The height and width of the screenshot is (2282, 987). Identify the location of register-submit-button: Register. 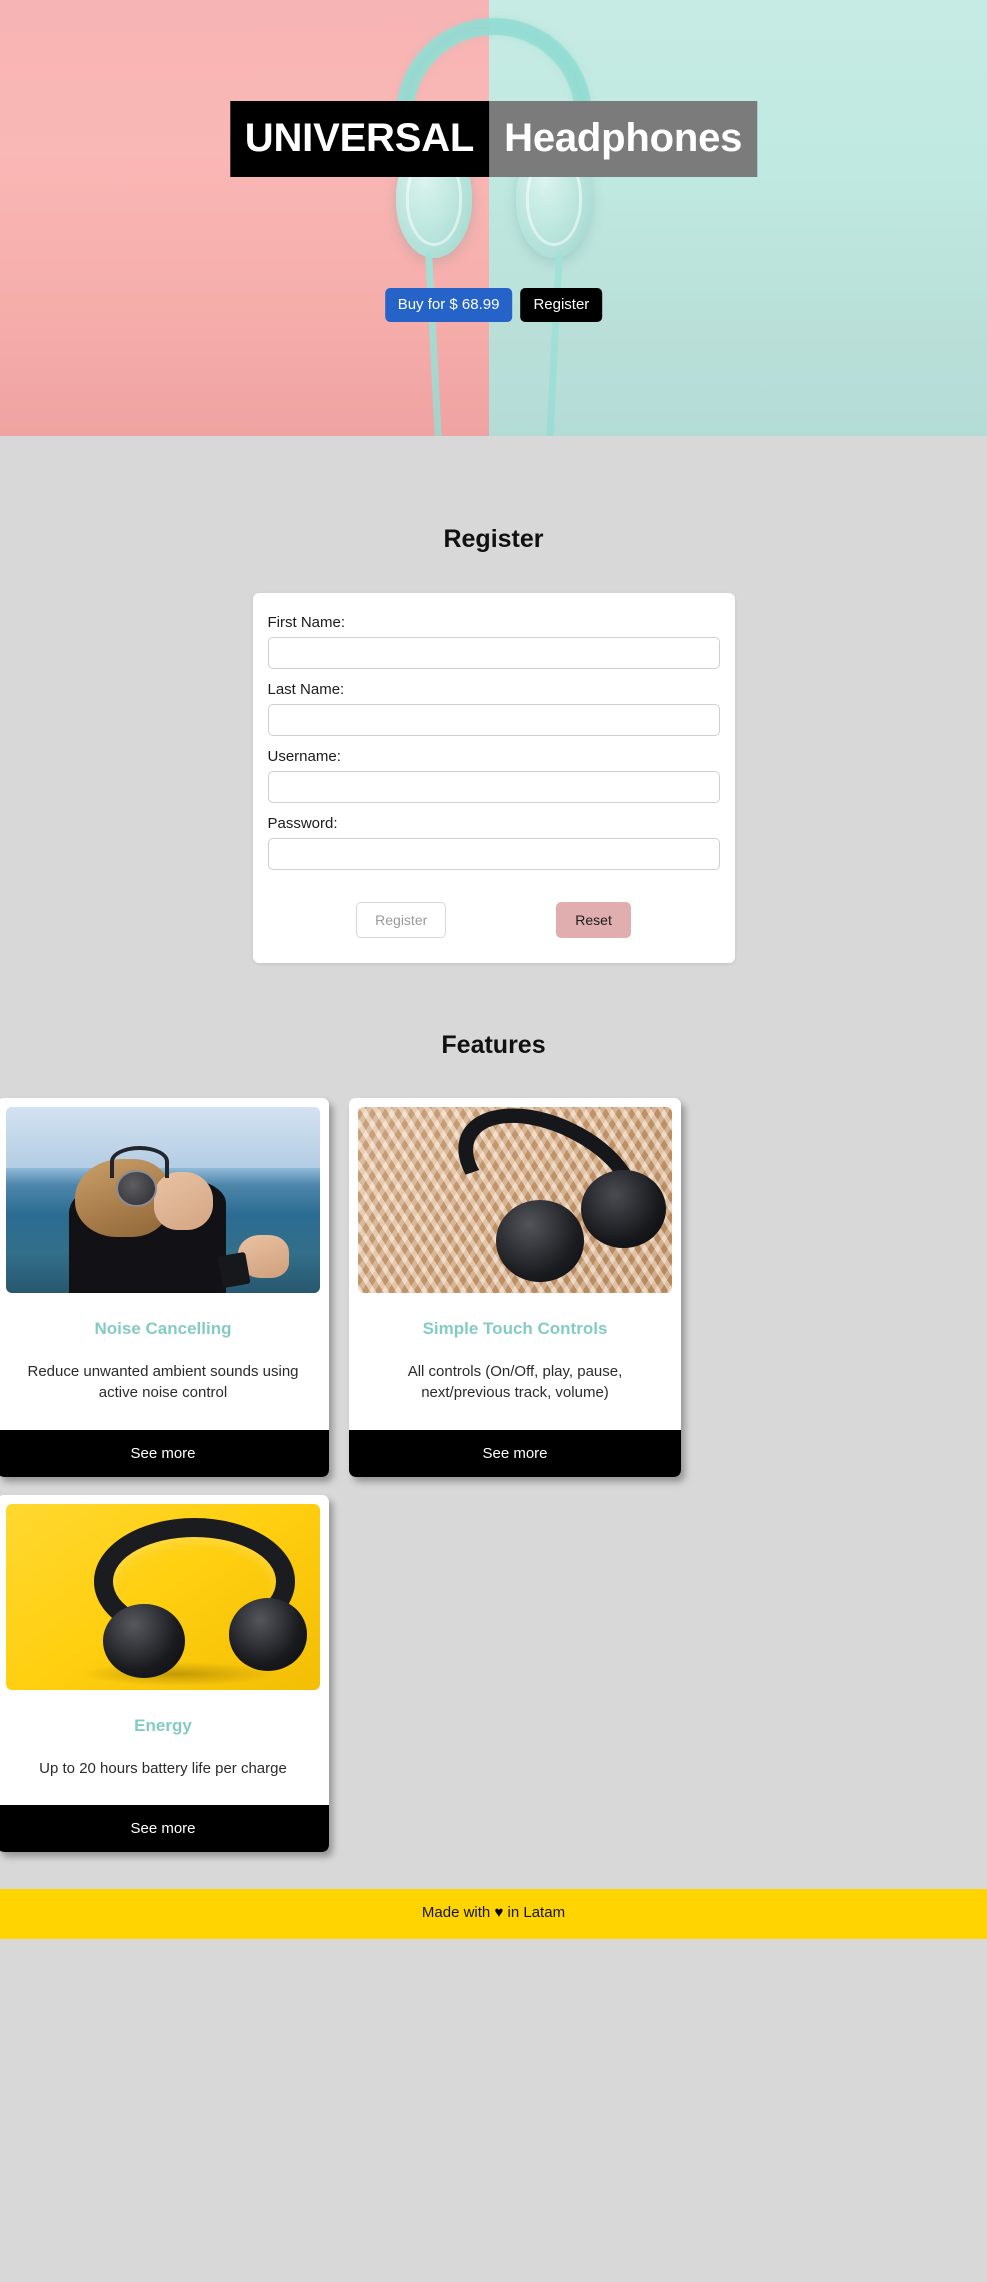
(401, 920).